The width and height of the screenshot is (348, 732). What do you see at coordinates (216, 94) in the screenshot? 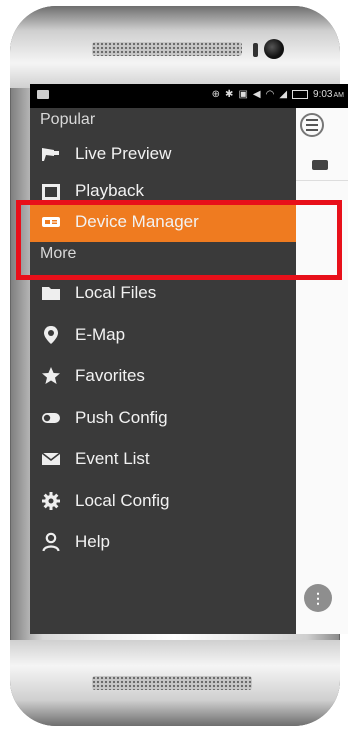
I see `gps-icon: ⊕` at bounding box center [216, 94].